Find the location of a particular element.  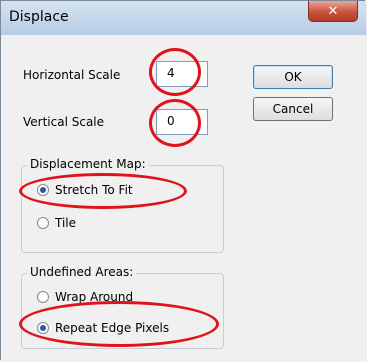

tile-option: Tile is located at coordinates (56, 223).